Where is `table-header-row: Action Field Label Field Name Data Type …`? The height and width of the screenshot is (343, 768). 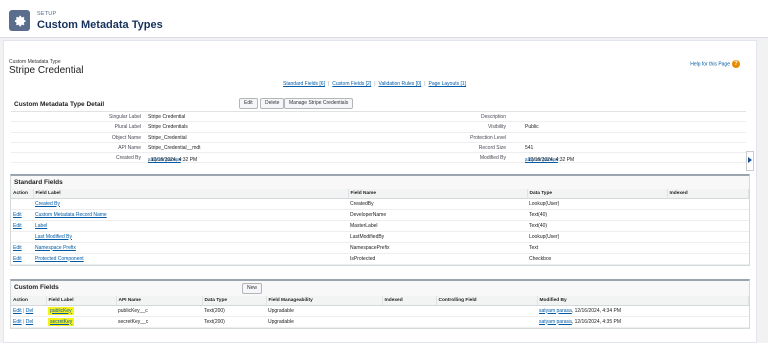
table-header-row: Action Field Label Field Name Data Type … is located at coordinates (380, 194).